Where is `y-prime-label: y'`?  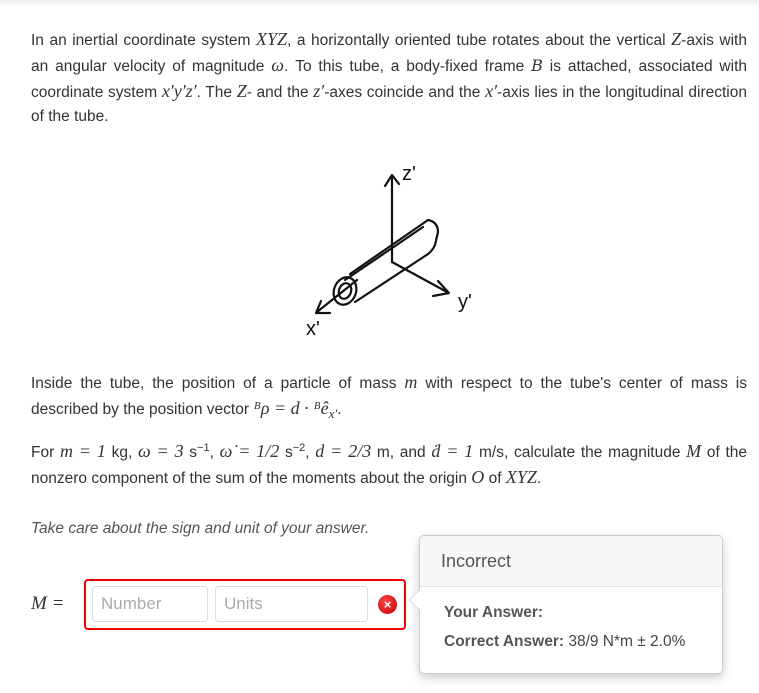
y-prime-label: y' is located at coordinates (465, 302).